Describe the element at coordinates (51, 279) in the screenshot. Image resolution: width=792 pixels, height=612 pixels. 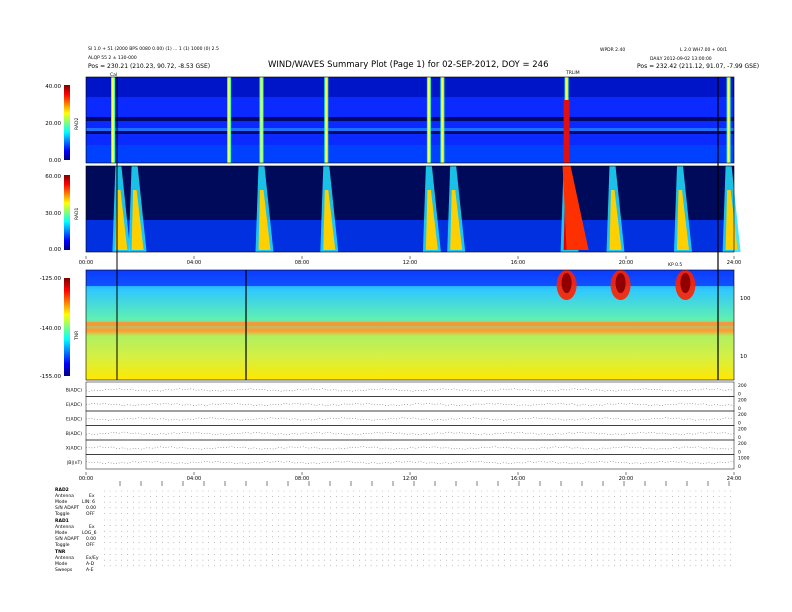
I see `tnr-tick-top: -125.00` at that location.